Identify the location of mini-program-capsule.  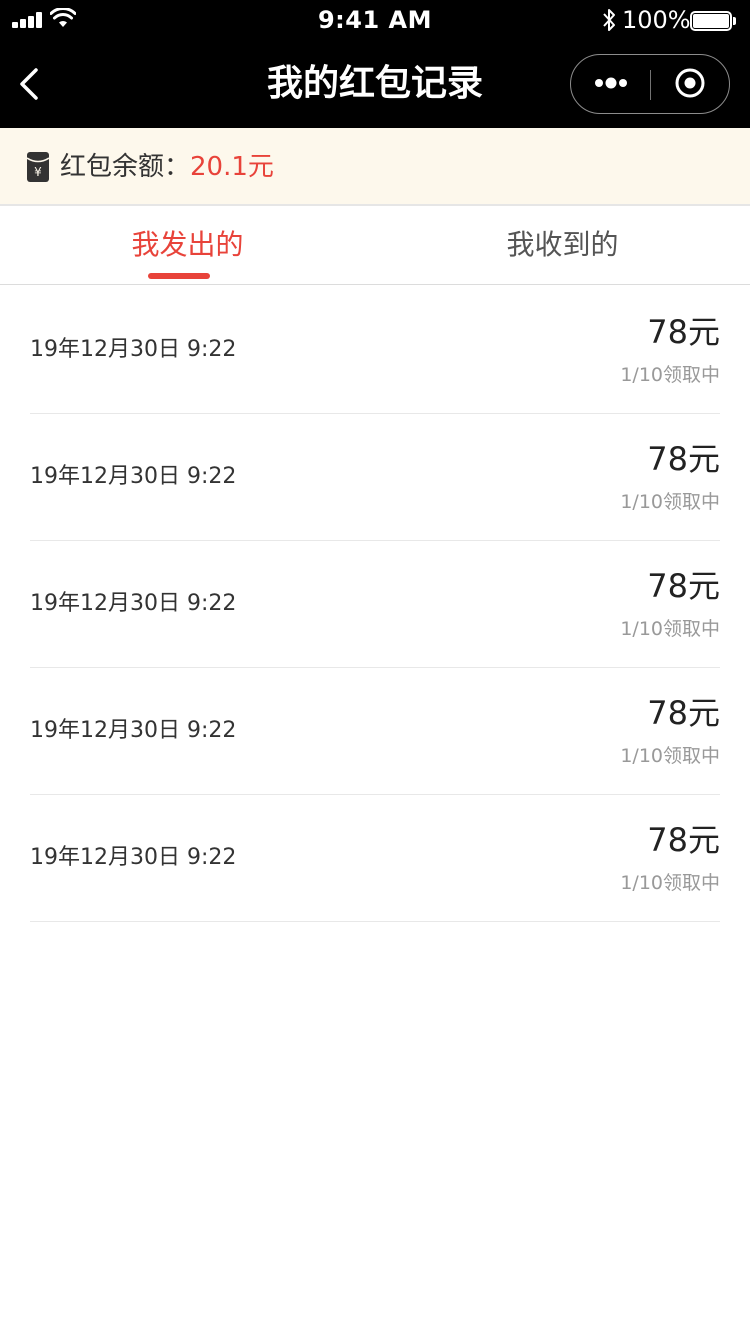
(650, 84).